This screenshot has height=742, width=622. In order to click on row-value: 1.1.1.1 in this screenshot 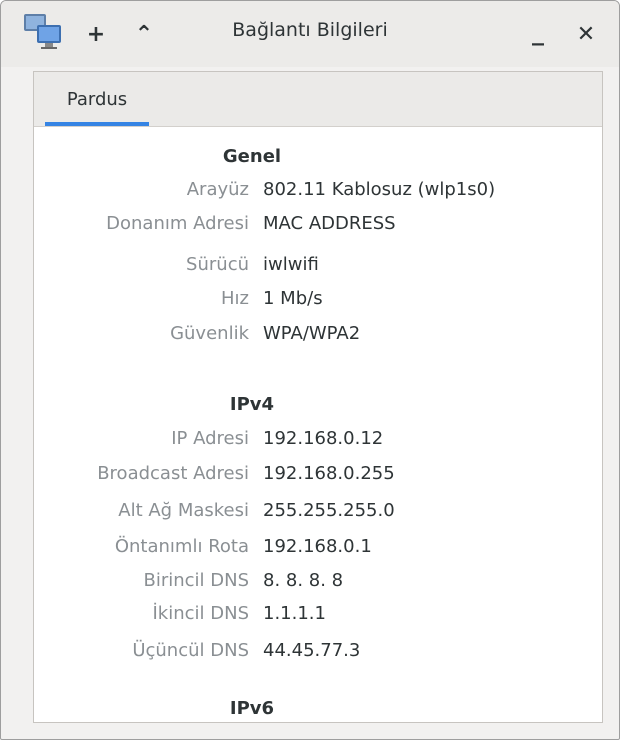, I will do `click(294, 613)`.